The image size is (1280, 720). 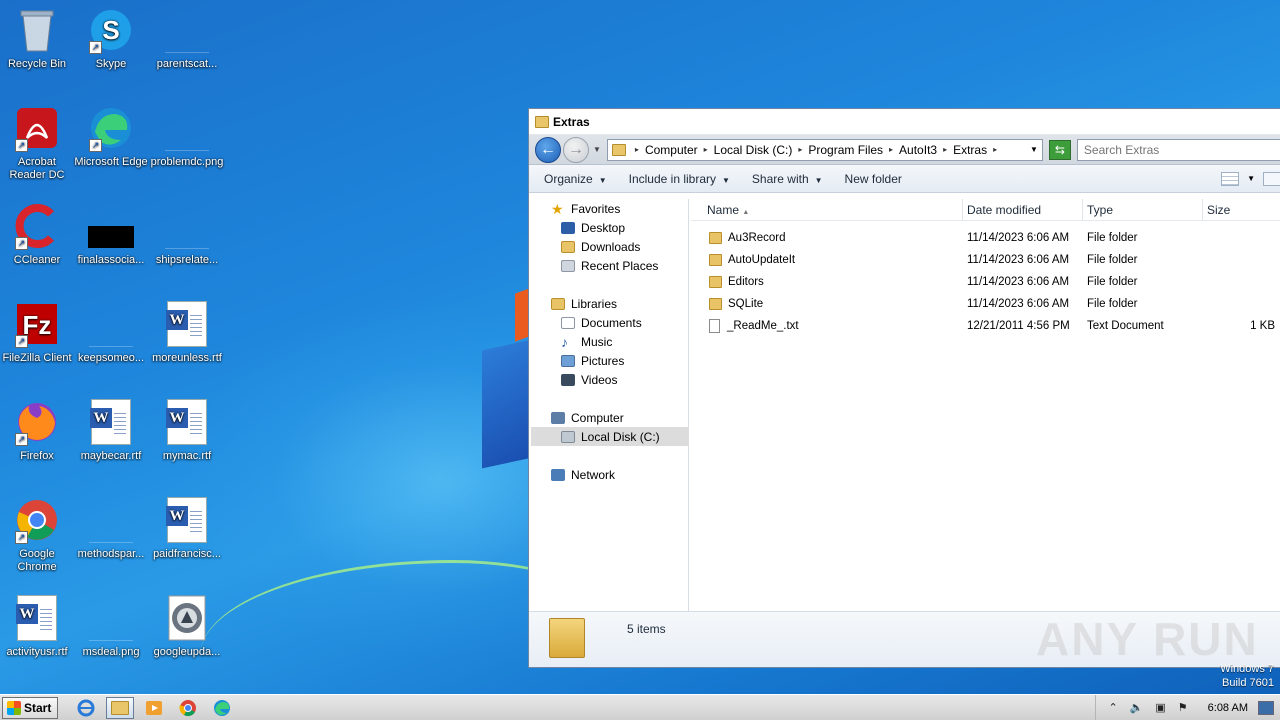 What do you see at coordinates (37, 626) in the screenshot?
I see `desktop-icon-rtf: W activityusr.rtf` at bounding box center [37, 626].